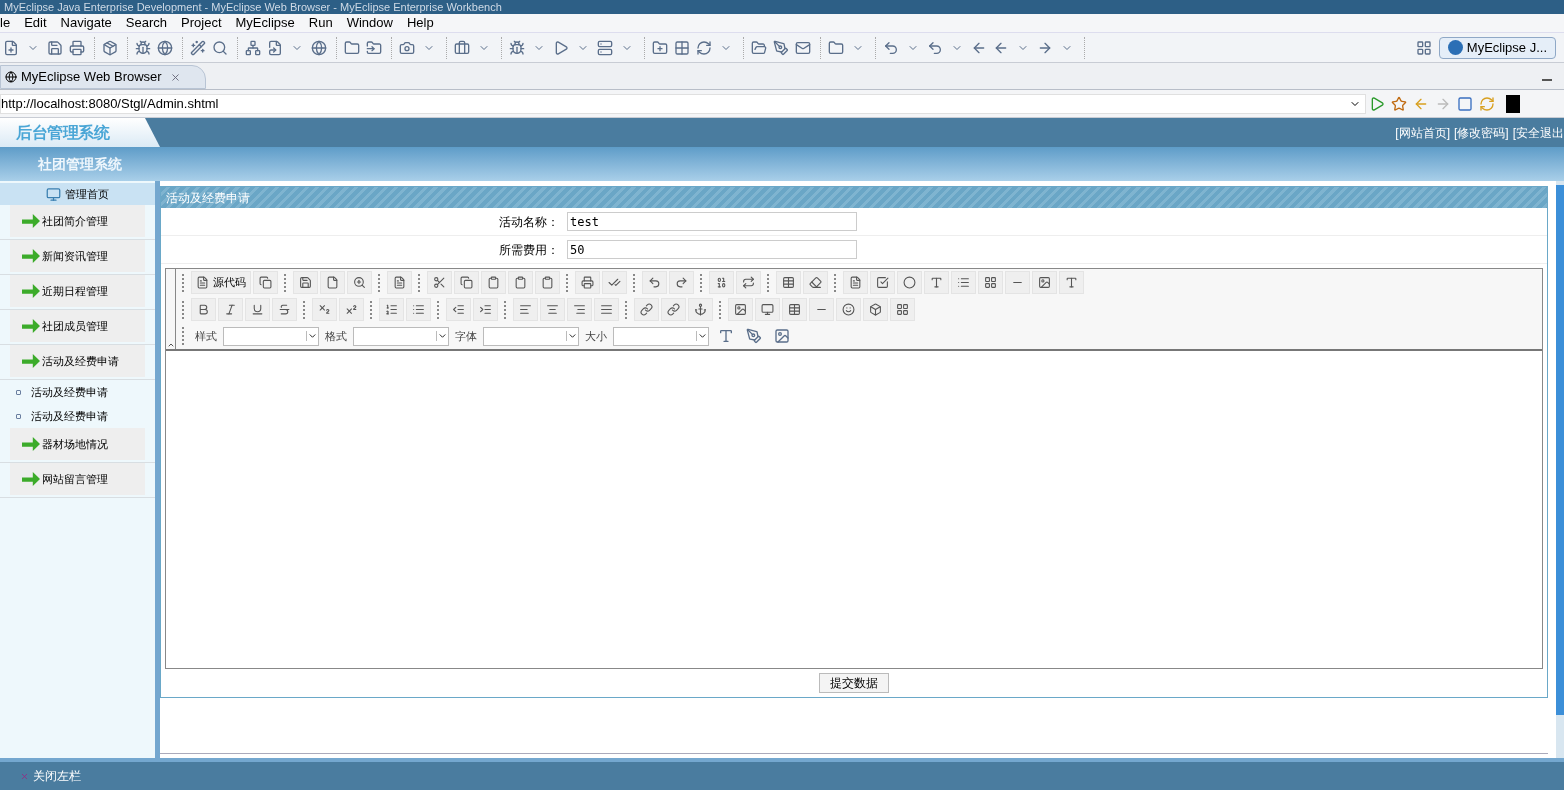  I want to click on close-sidebar-link: 关闭左栏, so click(57, 776).